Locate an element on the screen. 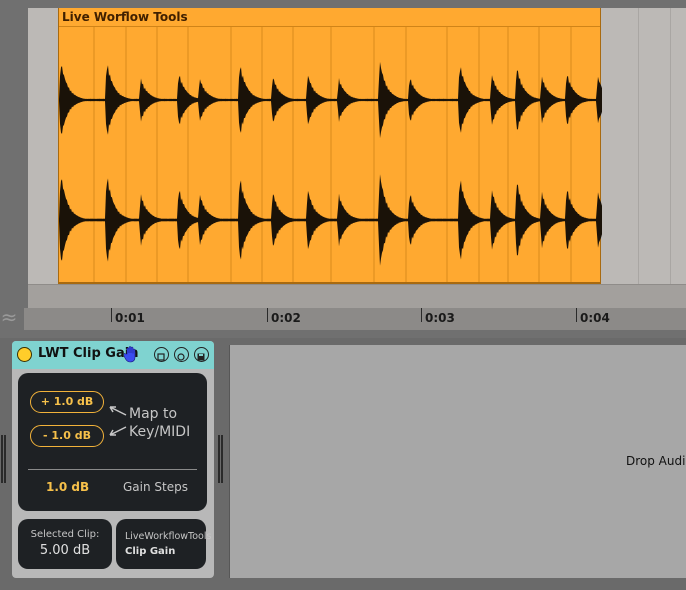 The image size is (686, 590). selected-clip-value: 5.00 dB is located at coordinates (65, 550).